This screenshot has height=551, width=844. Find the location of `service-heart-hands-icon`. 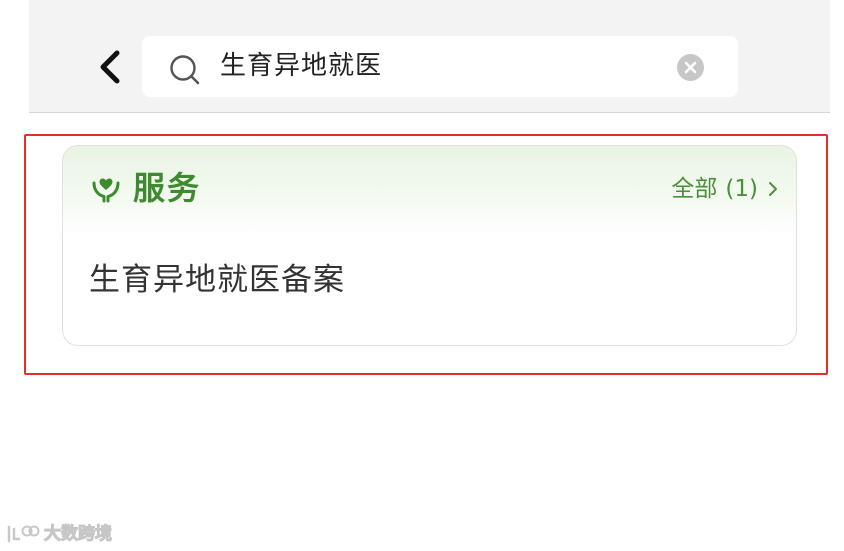

service-heart-hands-icon is located at coordinates (106, 189).